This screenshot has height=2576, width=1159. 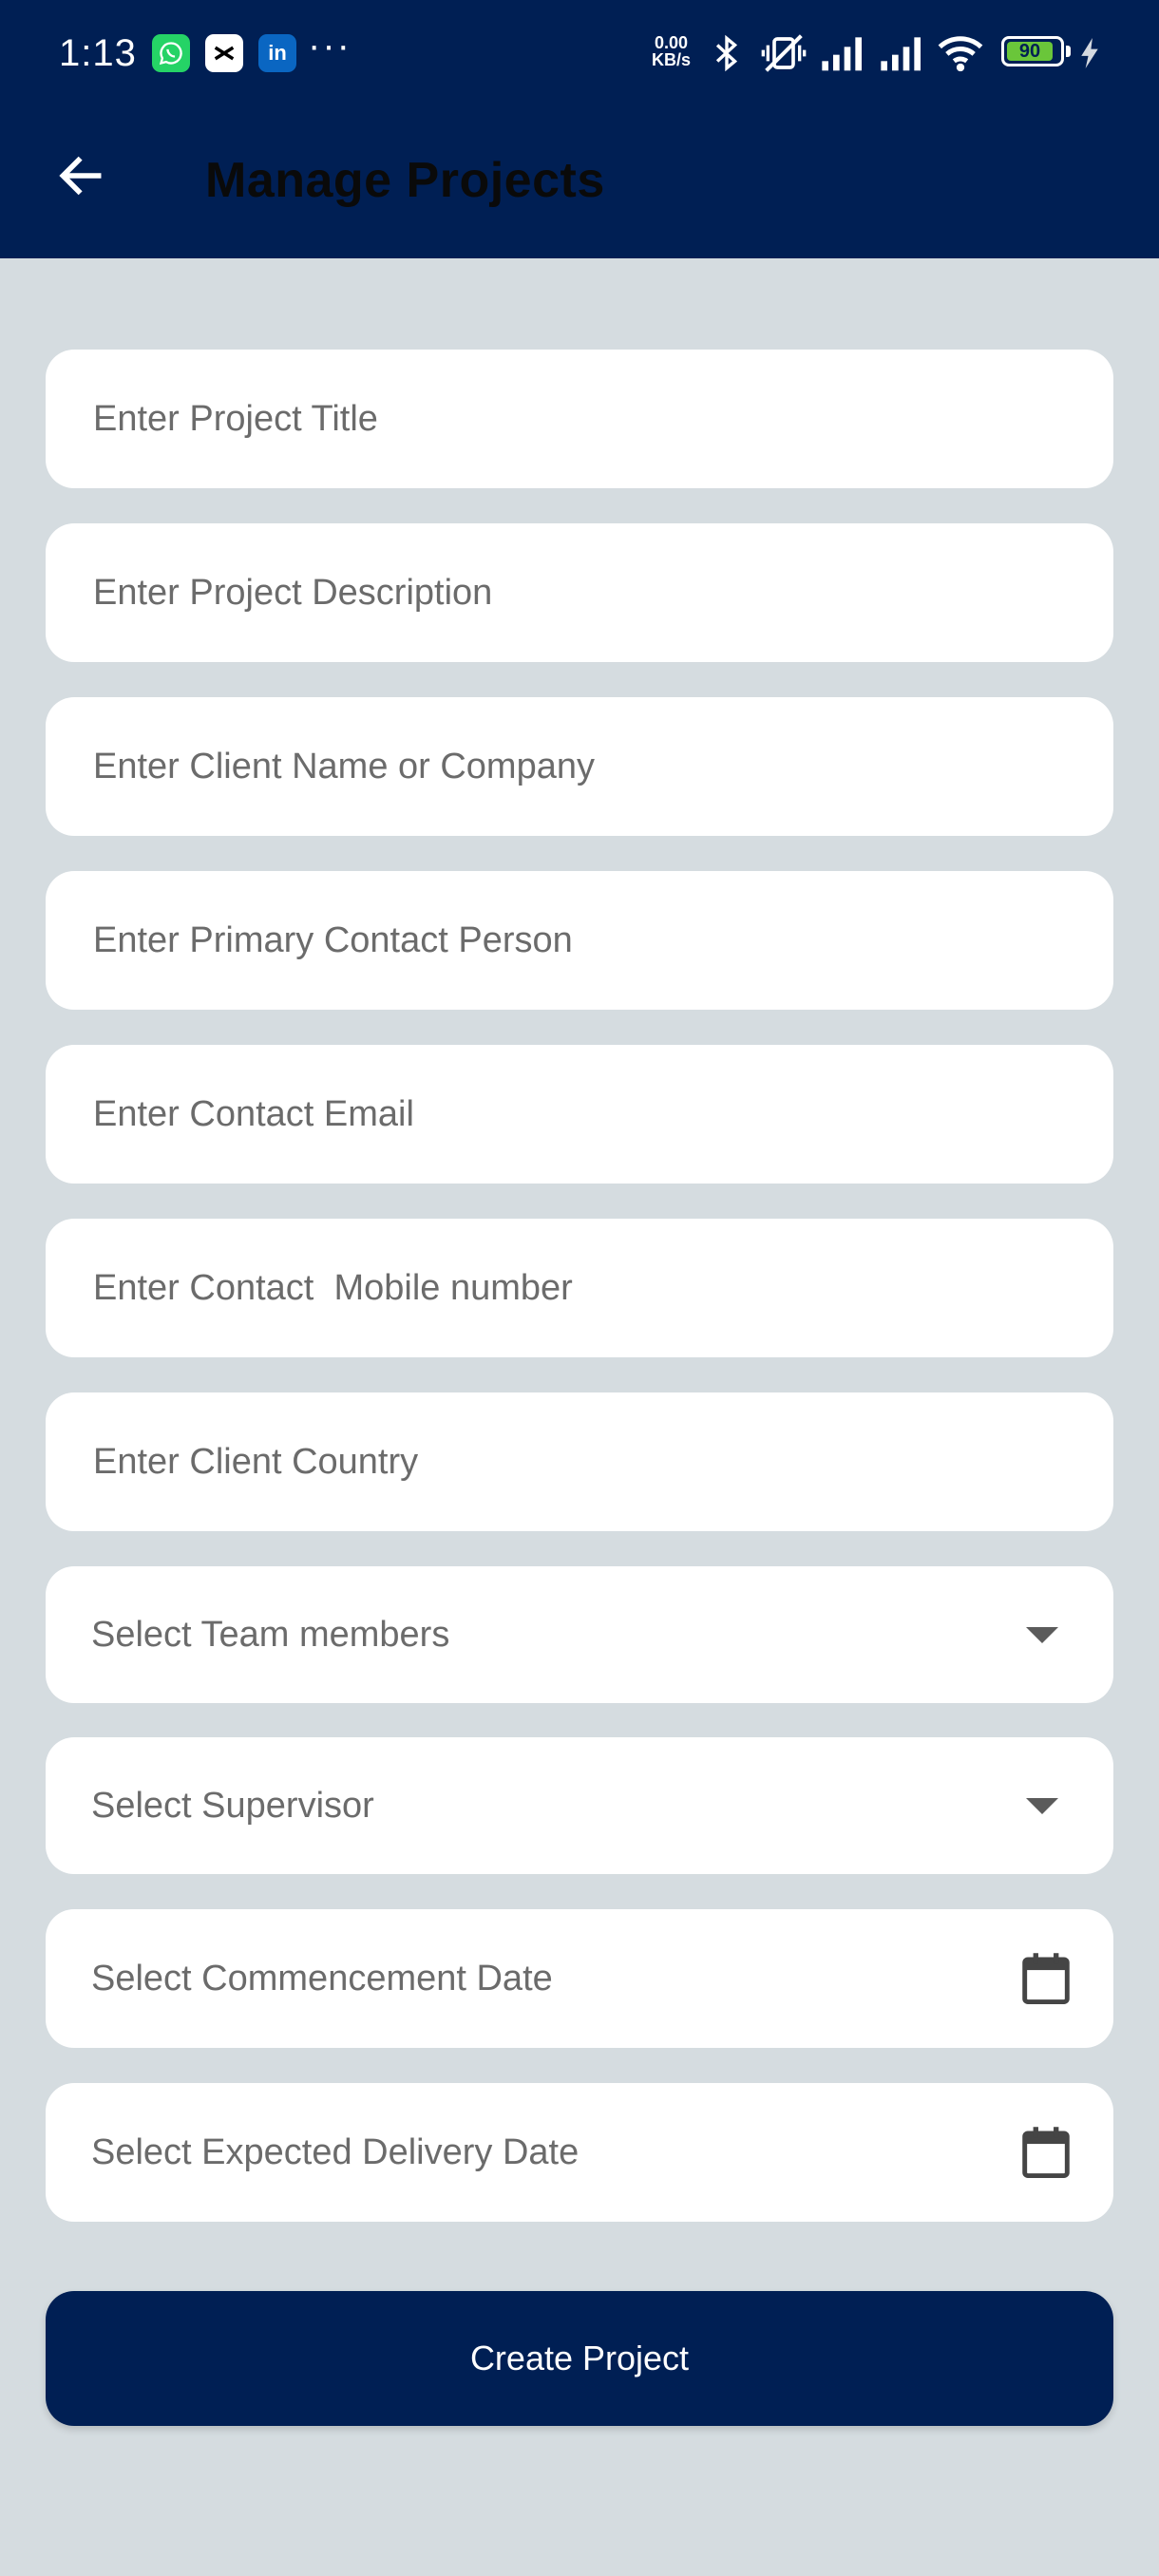 I want to click on supervisor-dropdown: Select Supervisor, so click(x=579, y=1805).